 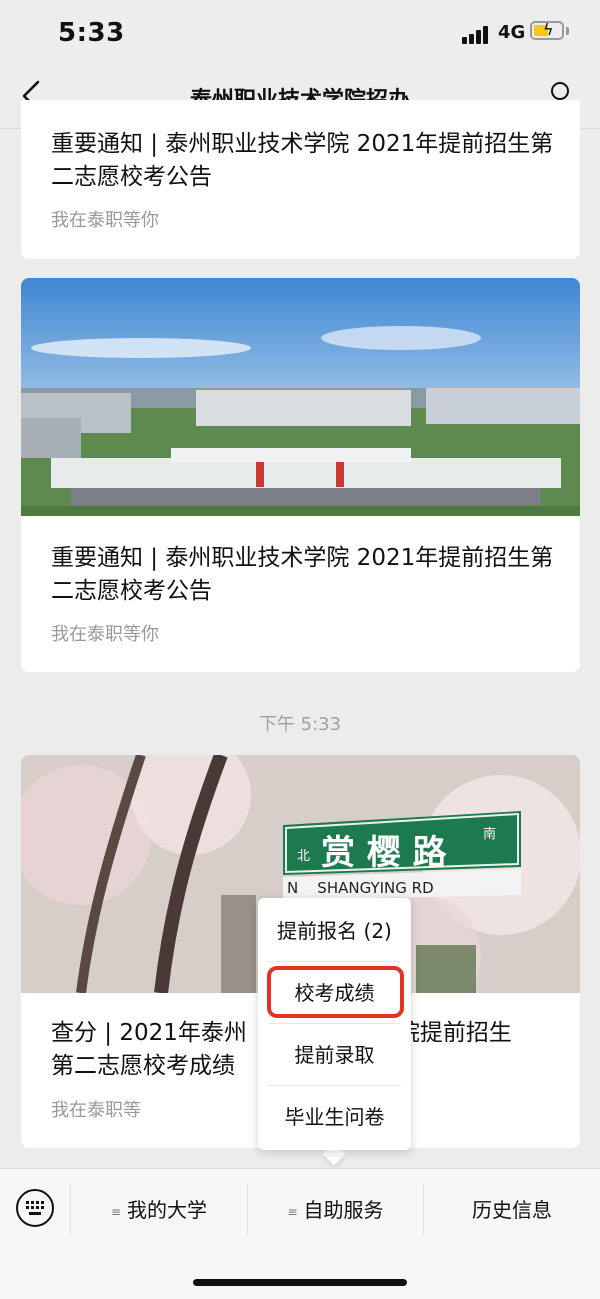 I want to click on article-title-part: 第二志愿校考成绩, so click(x=143, y=1066).